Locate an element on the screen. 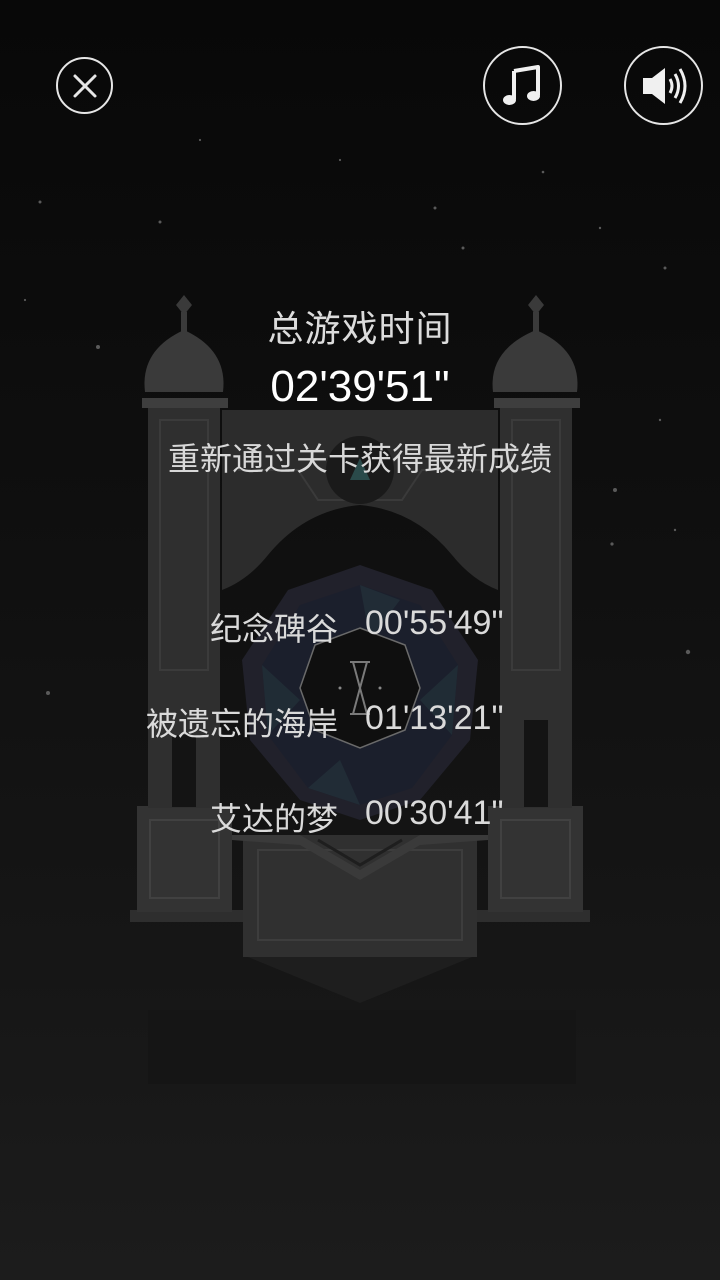 The height and width of the screenshot is (1280, 720). level-row-forgotten-shores: 被遗忘的海岸 01'13'21" is located at coordinates (360, 722).